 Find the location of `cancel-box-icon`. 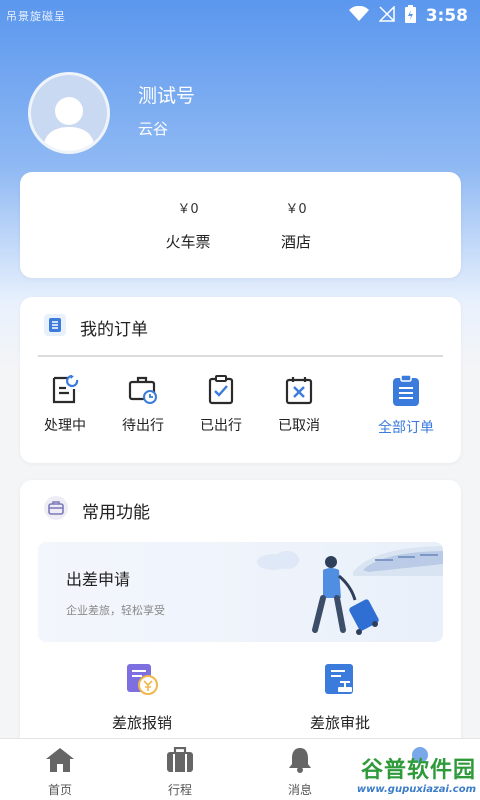

cancel-box-icon is located at coordinates (299, 391).